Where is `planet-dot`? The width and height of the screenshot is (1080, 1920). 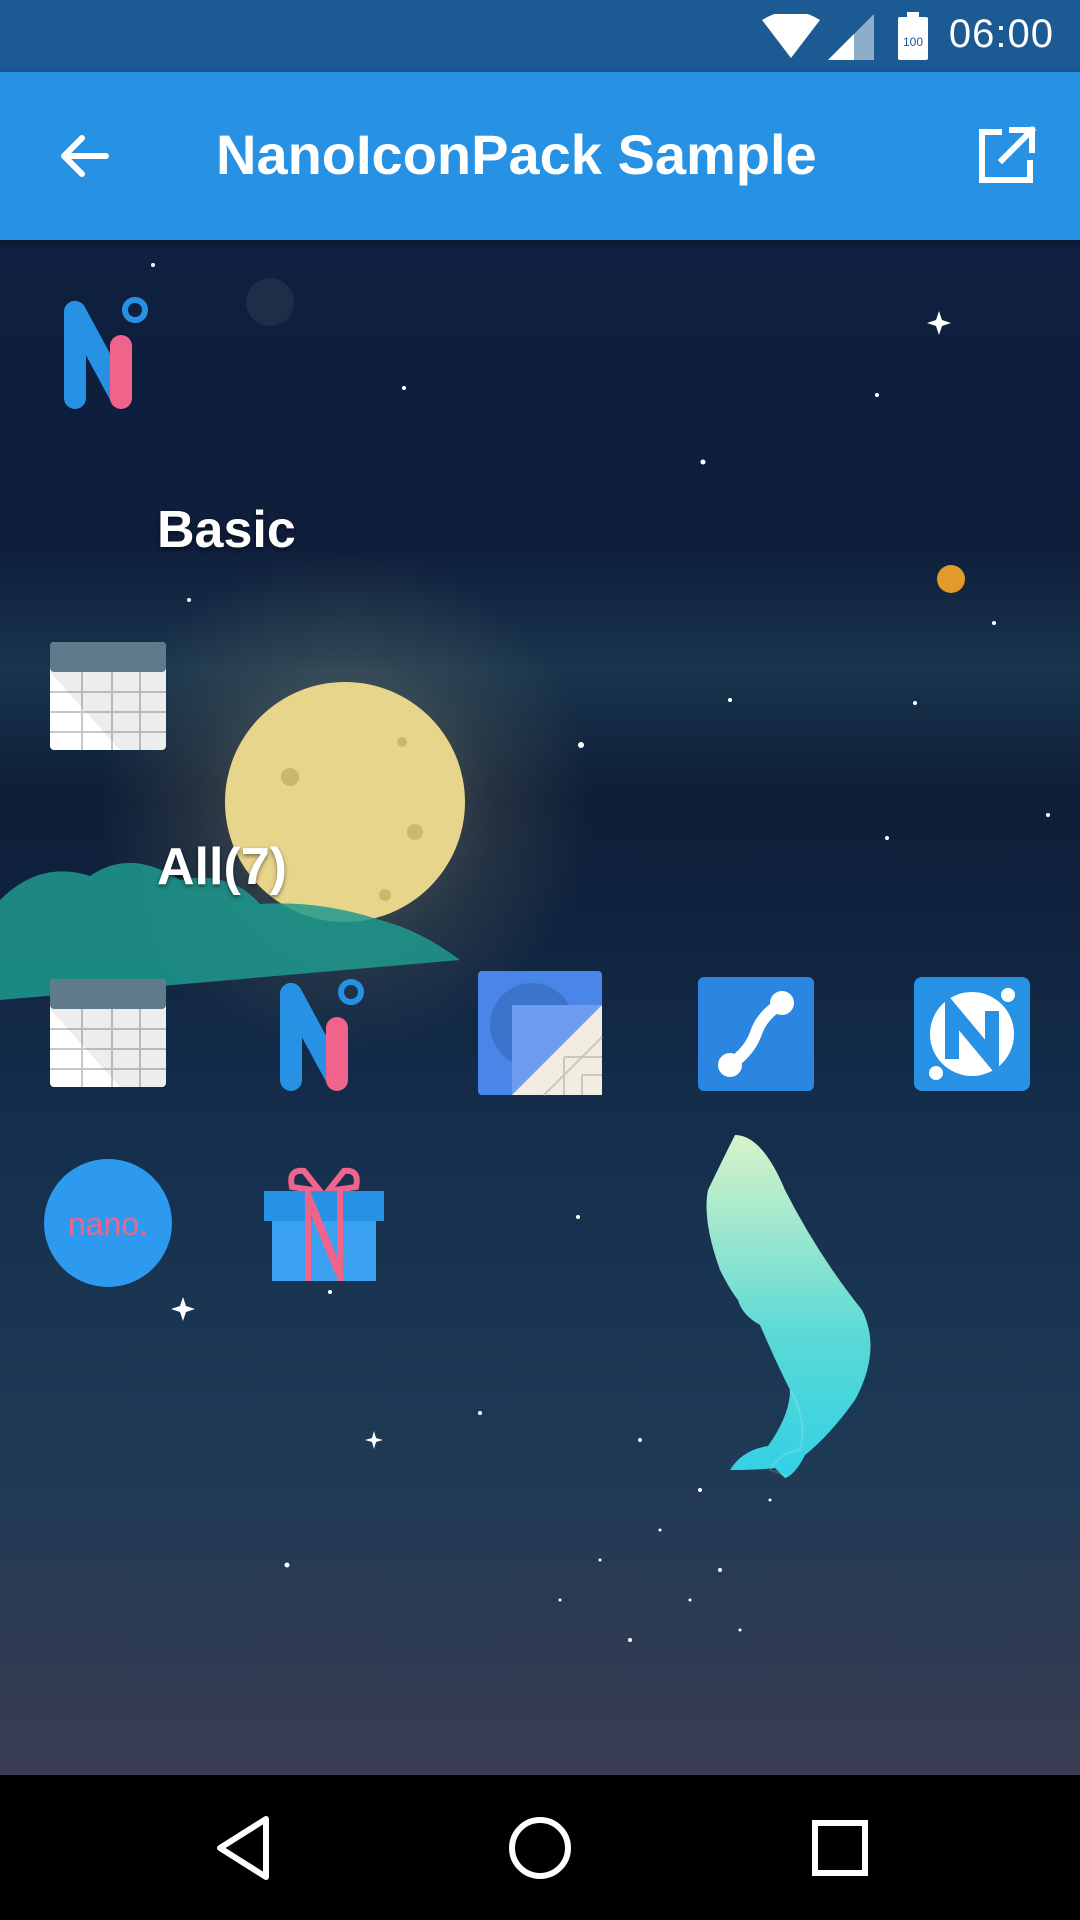 planet-dot is located at coordinates (951, 579).